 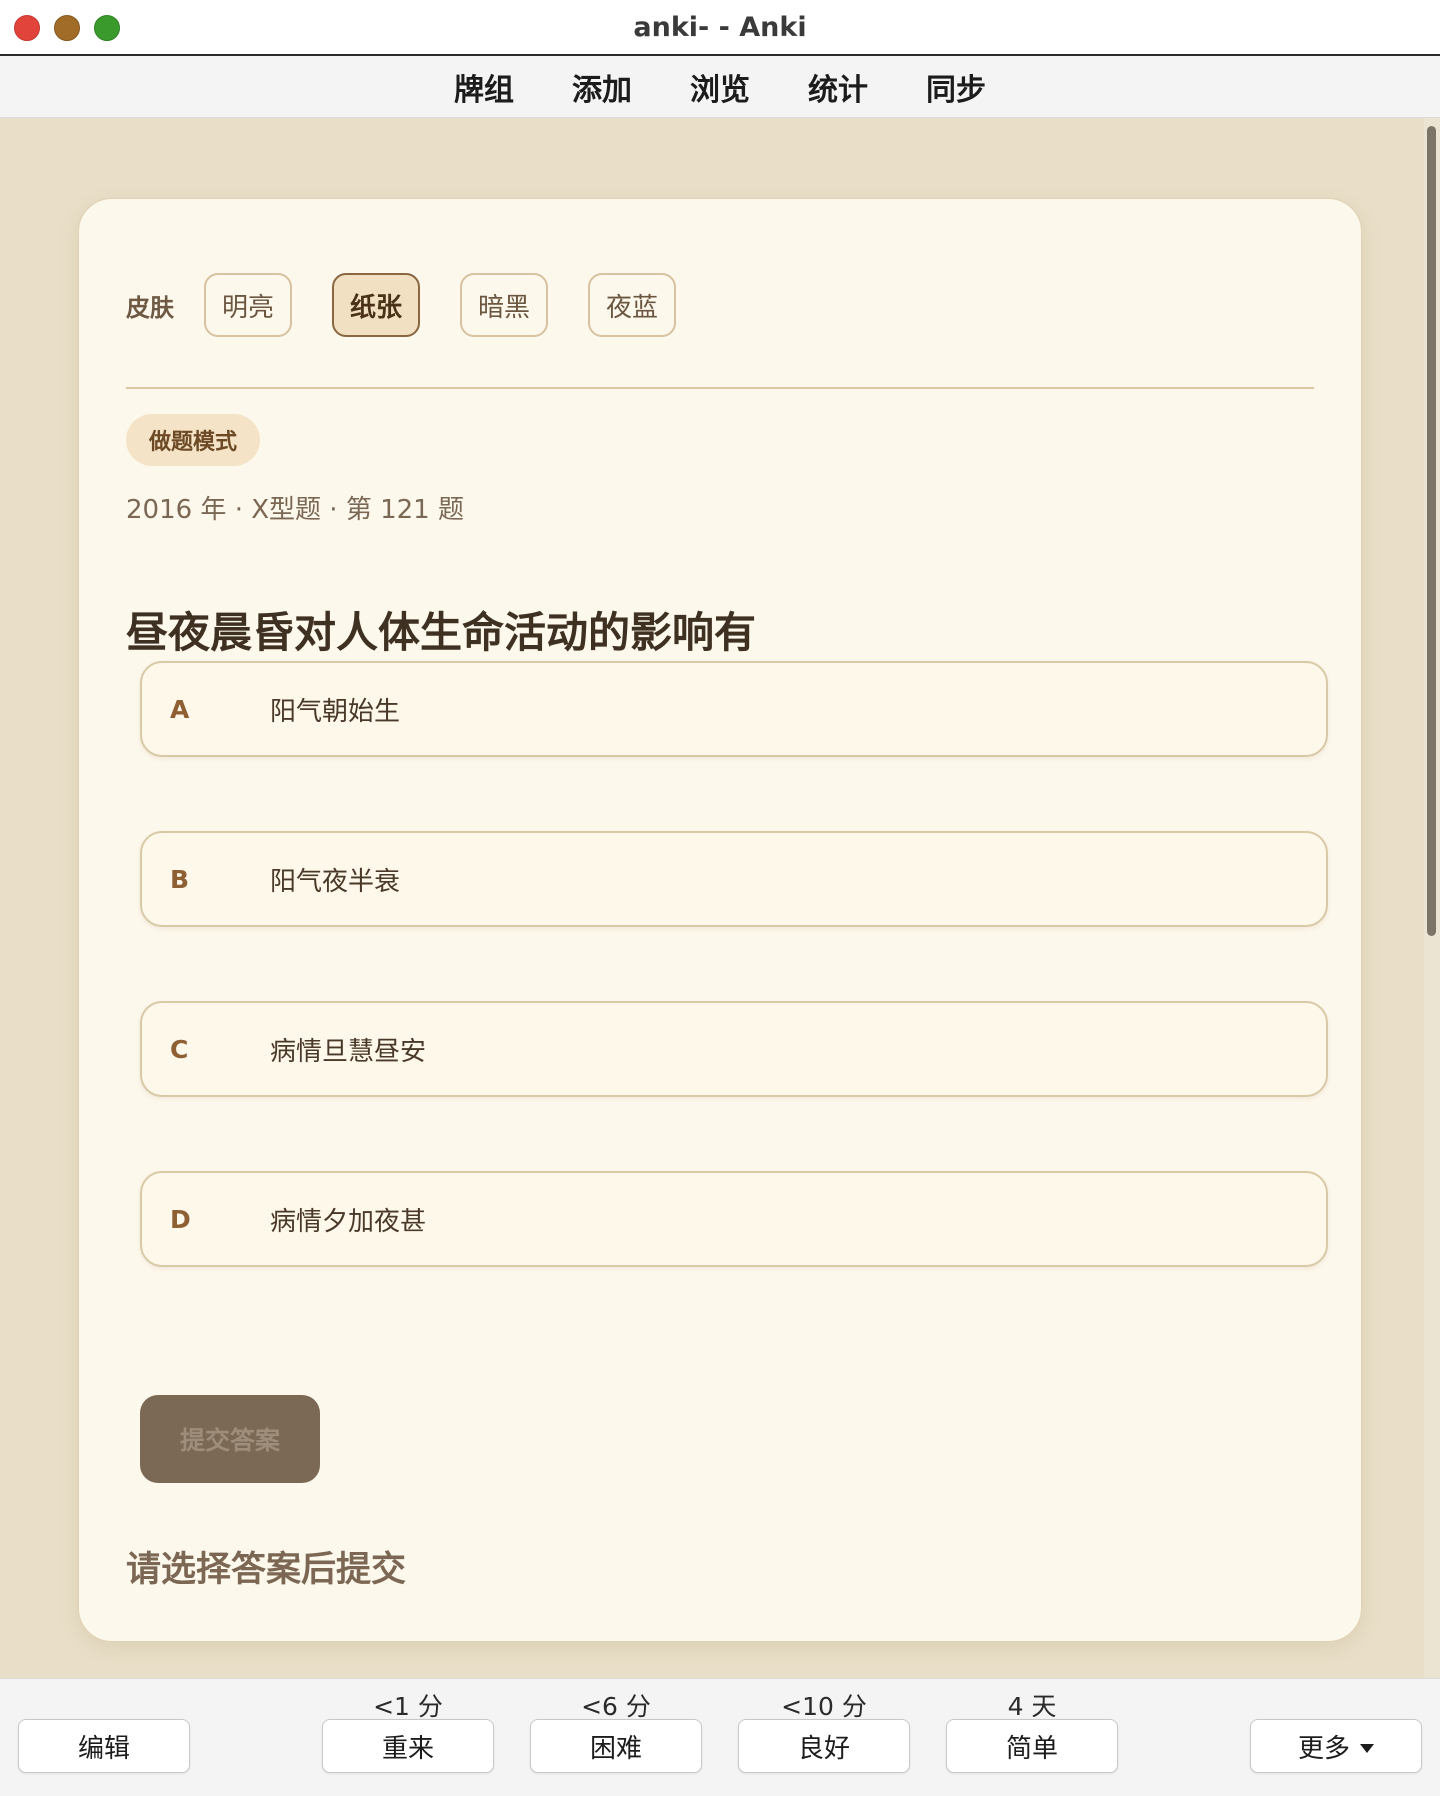 I want to click on scrollbar-thumb, so click(x=1431, y=531).